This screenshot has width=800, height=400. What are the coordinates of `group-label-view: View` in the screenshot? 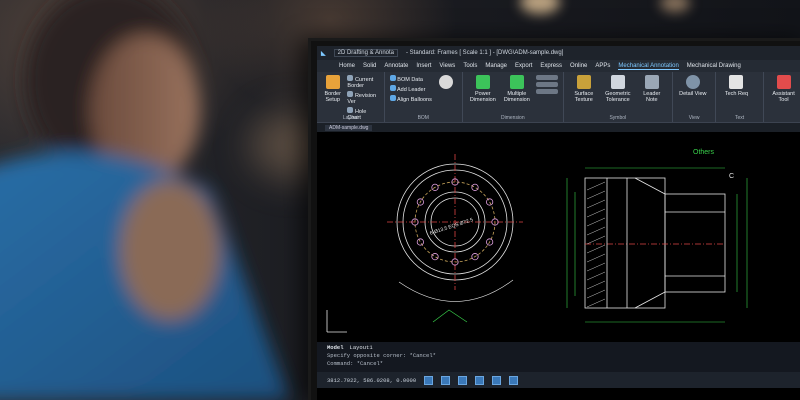 It's located at (694, 118).